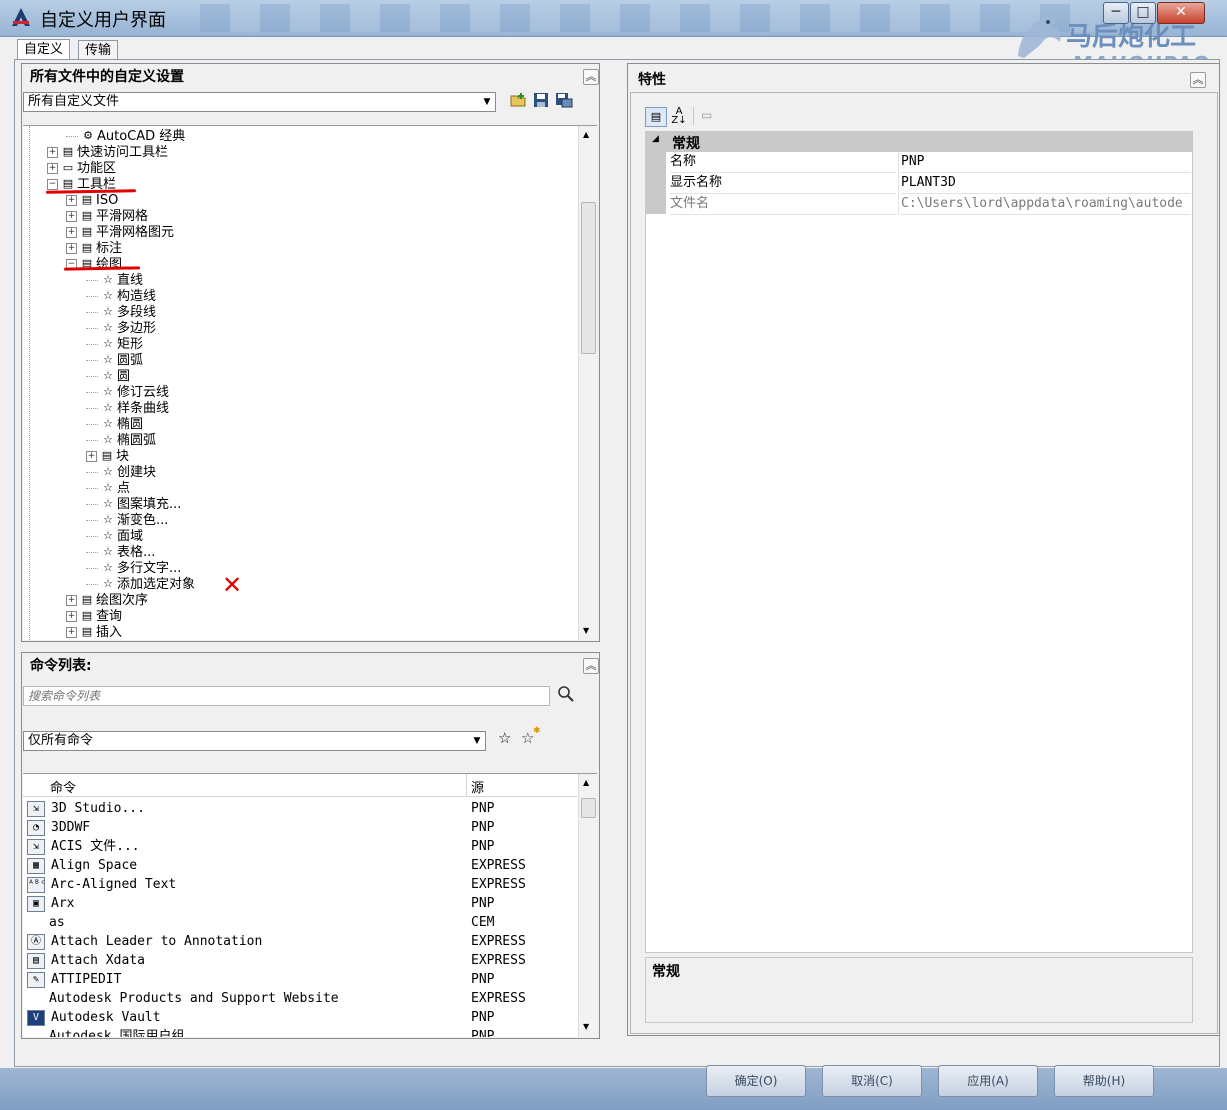  Describe the element at coordinates (756, 1081) in the screenshot. I see `ok-button: 确定(O)` at that location.